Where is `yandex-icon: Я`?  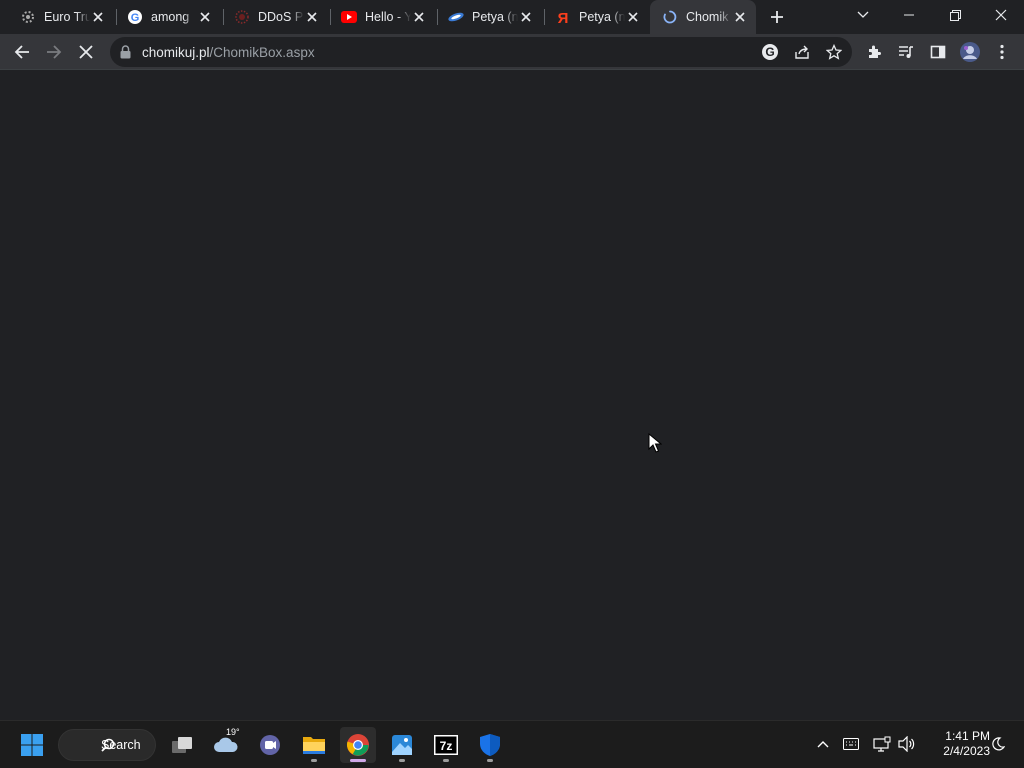
yandex-icon: Я is located at coordinates (563, 17).